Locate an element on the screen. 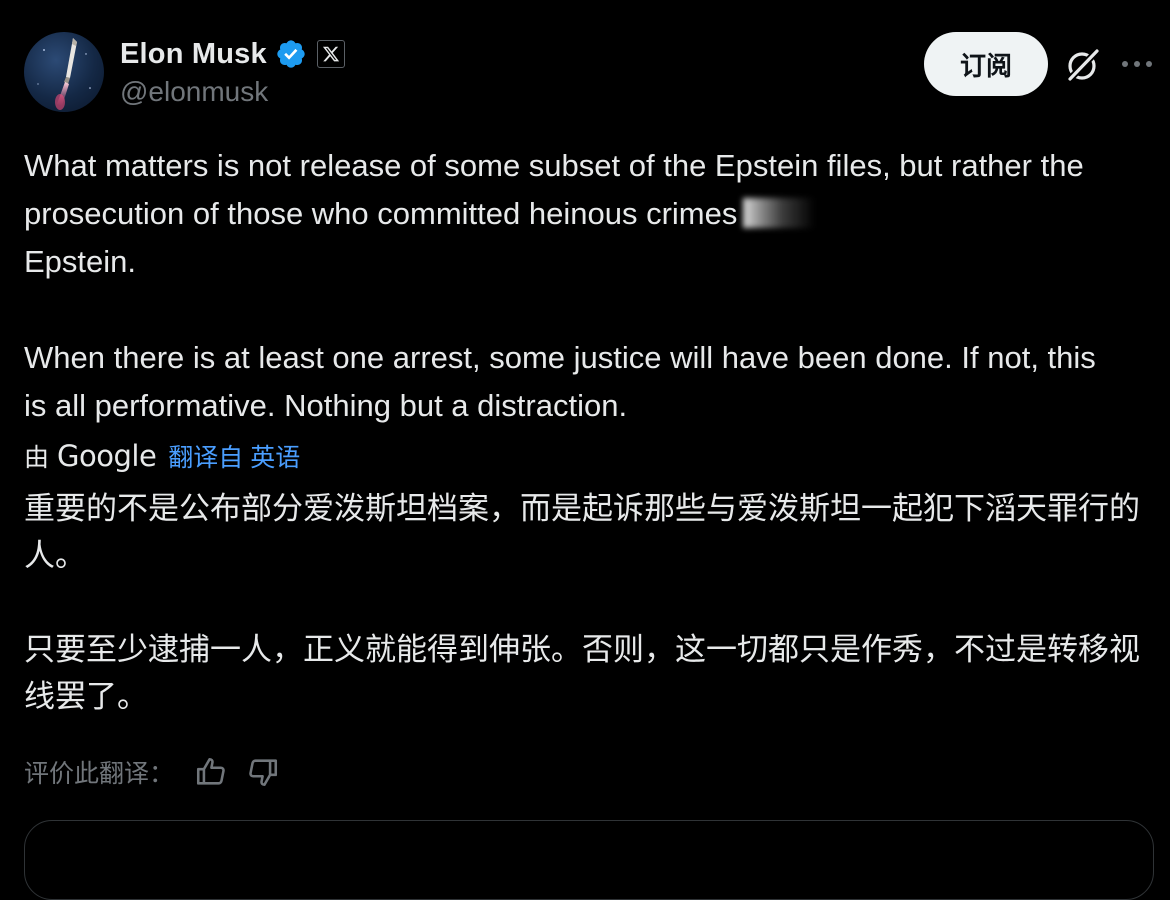 This screenshot has height=900, width=1170. translated-paragraph-1: 重要的不是公布部分爱泼斯坦档案，而是起诉那些与爱泼斯坦一起犯下滔天罪行的人。 is located at coordinates (582, 532).